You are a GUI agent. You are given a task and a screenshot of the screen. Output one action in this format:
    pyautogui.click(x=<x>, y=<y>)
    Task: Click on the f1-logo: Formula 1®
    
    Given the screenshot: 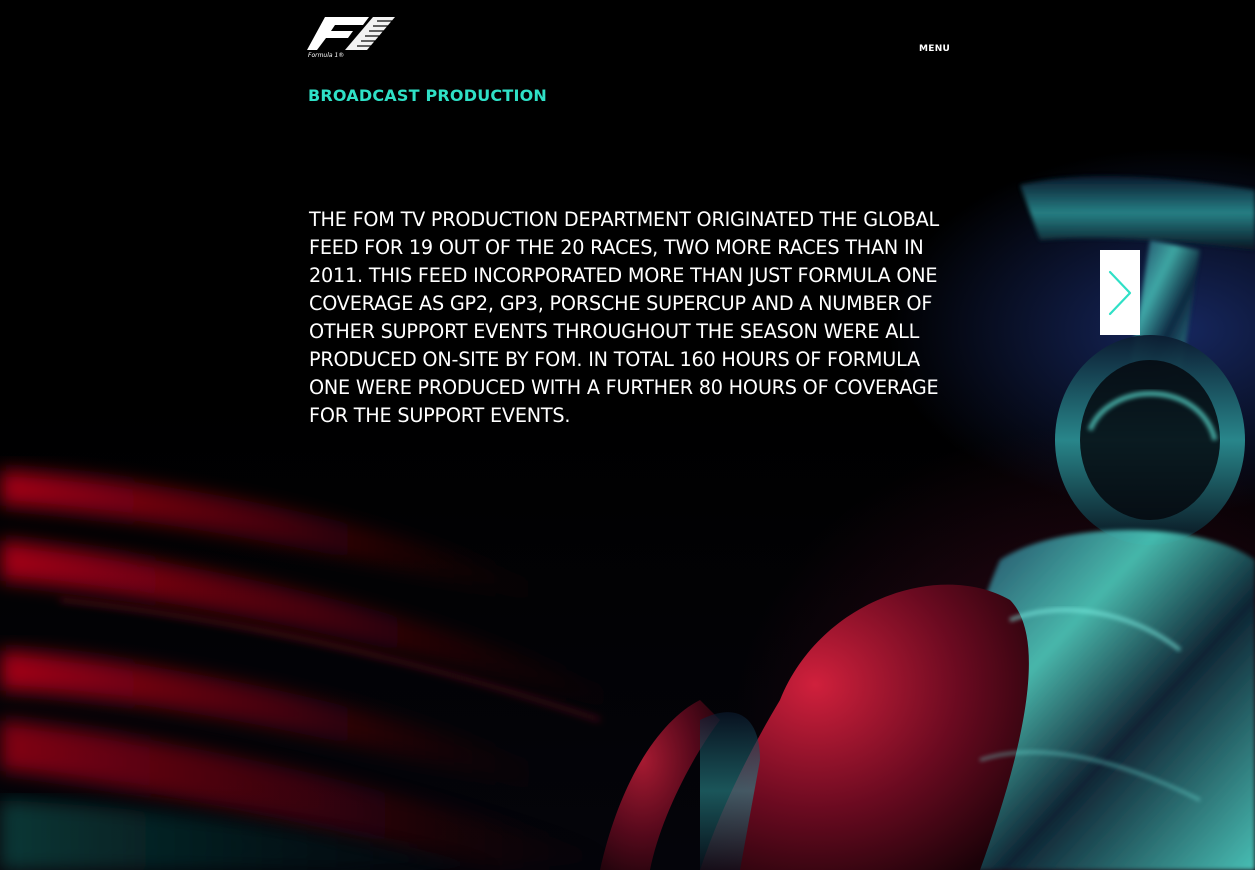 What is the action you would take?
    pyautogui.click(x=352, y=37)
    